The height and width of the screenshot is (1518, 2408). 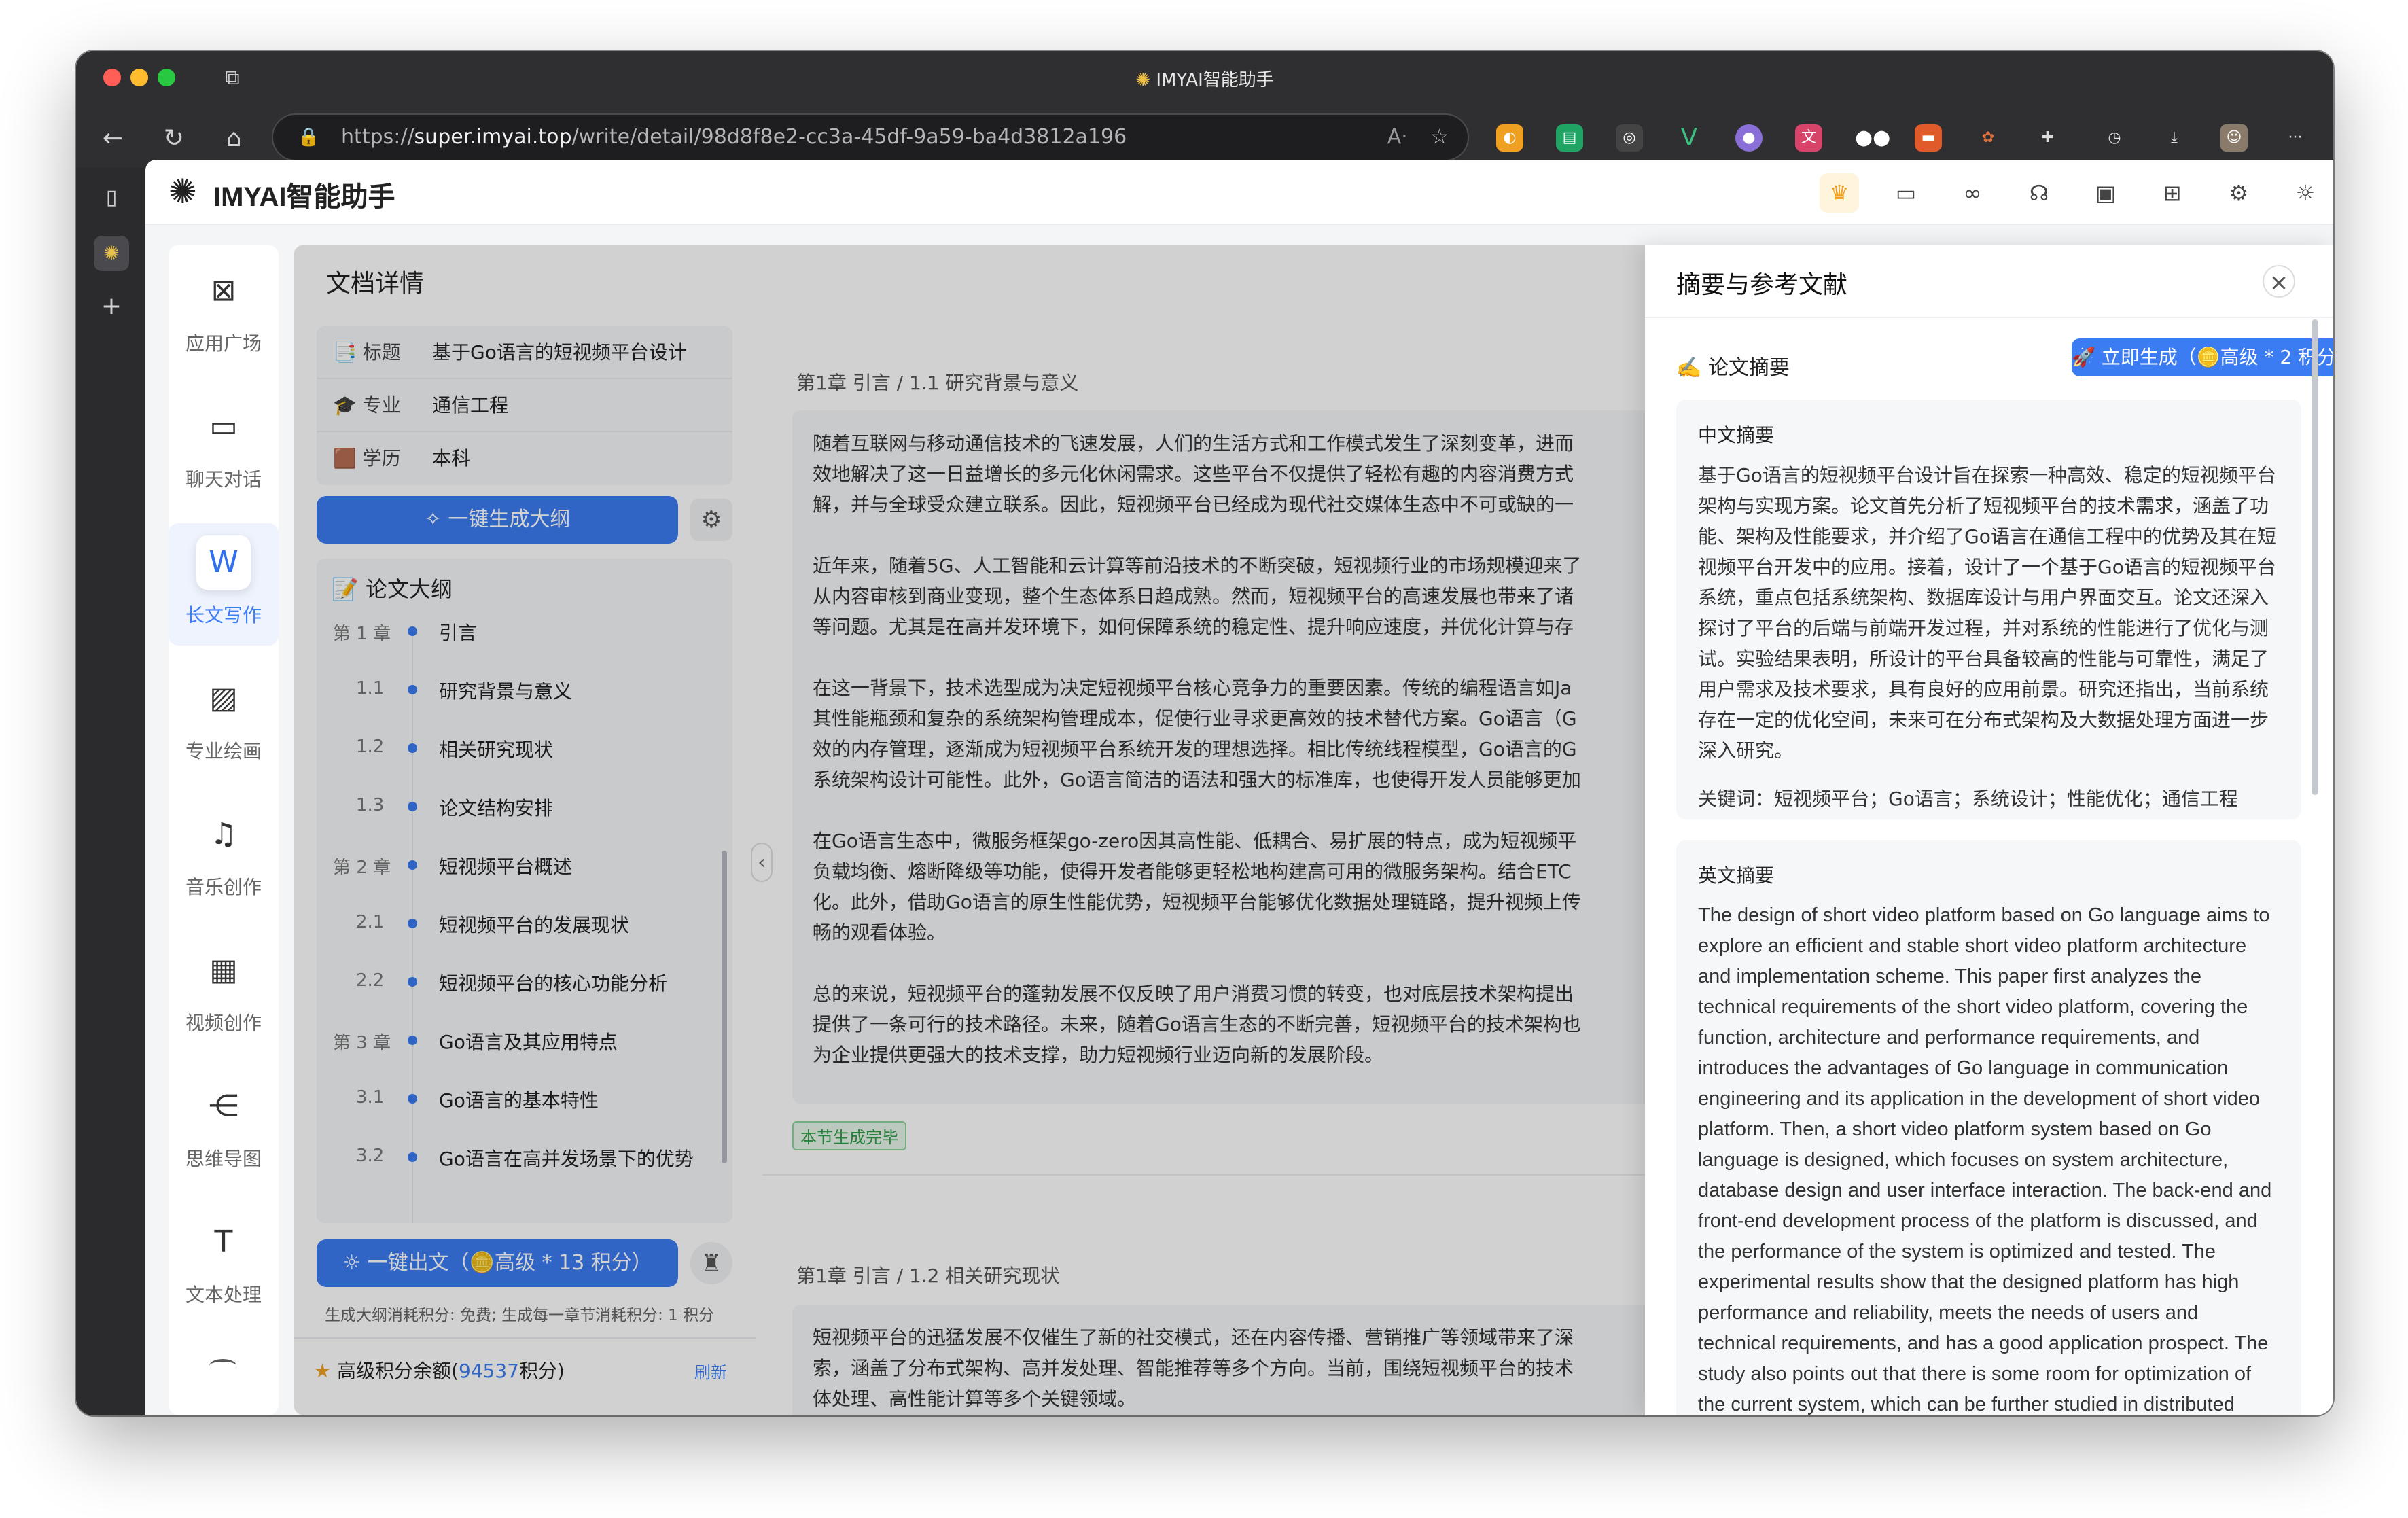 What do you see at coordinates (2174, 138) in the screenshot?
I see `download-icon: ⤓` at bounding box center [2174, 138].